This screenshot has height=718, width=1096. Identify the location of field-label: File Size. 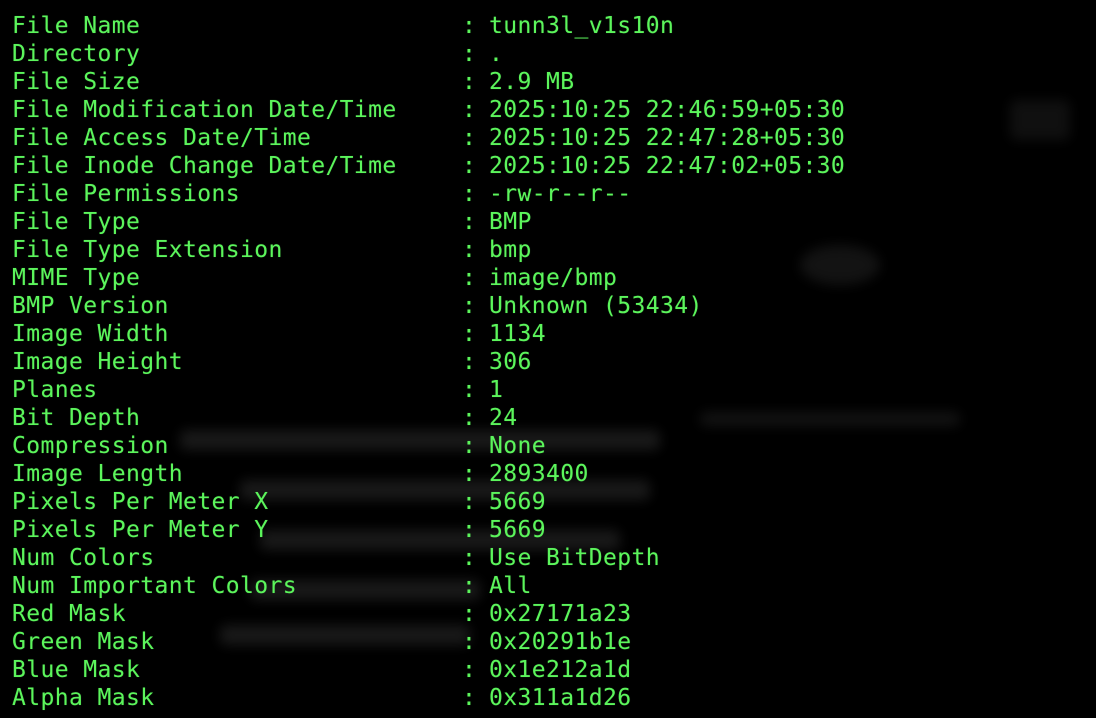
(76, 82).